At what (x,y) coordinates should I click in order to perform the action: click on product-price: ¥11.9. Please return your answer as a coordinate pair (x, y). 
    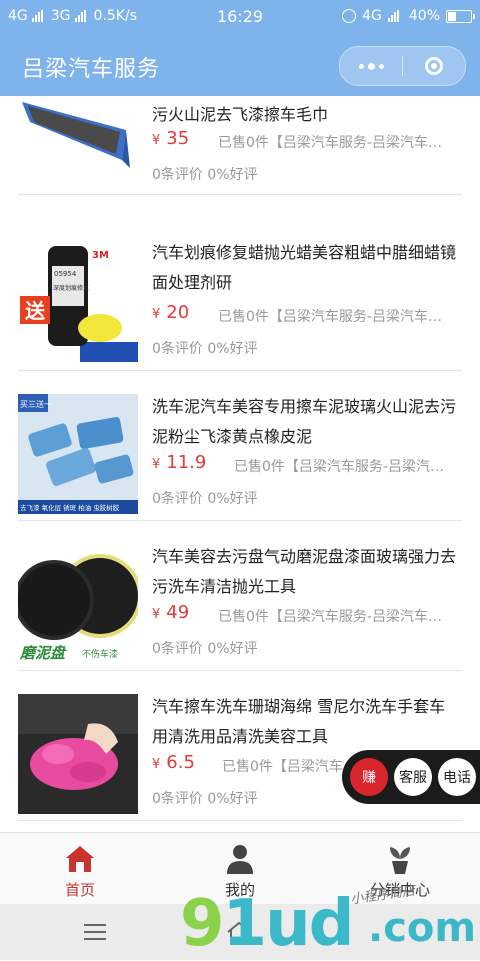
    Looking at the image, I should click on (179, 462).